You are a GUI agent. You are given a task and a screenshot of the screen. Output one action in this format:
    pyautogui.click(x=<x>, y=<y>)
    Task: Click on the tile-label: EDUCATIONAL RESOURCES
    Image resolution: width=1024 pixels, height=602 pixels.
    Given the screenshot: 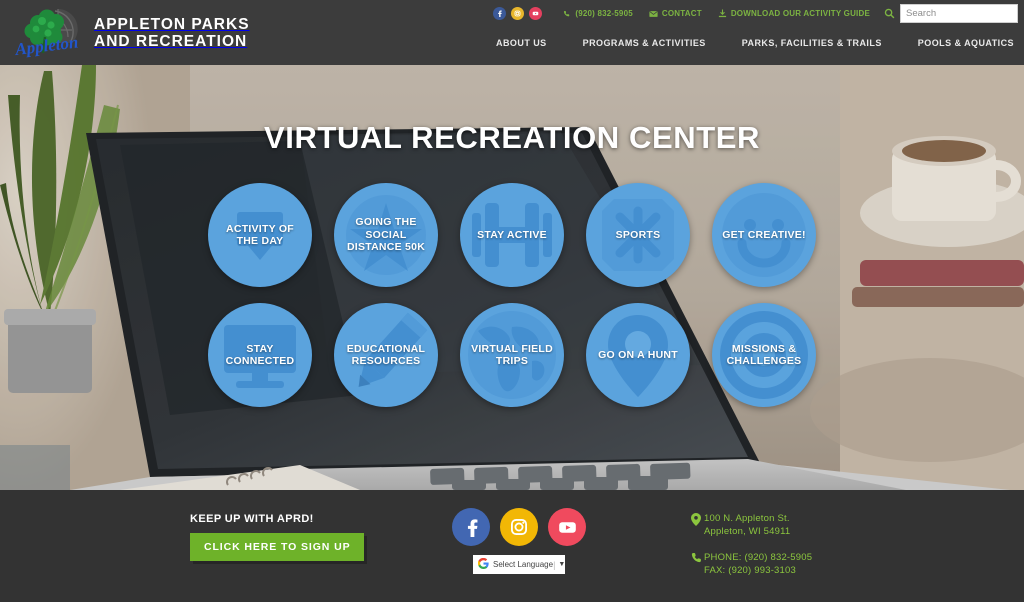 What is the action you would take?
    pyautogui.click(x=386, y=355)
    